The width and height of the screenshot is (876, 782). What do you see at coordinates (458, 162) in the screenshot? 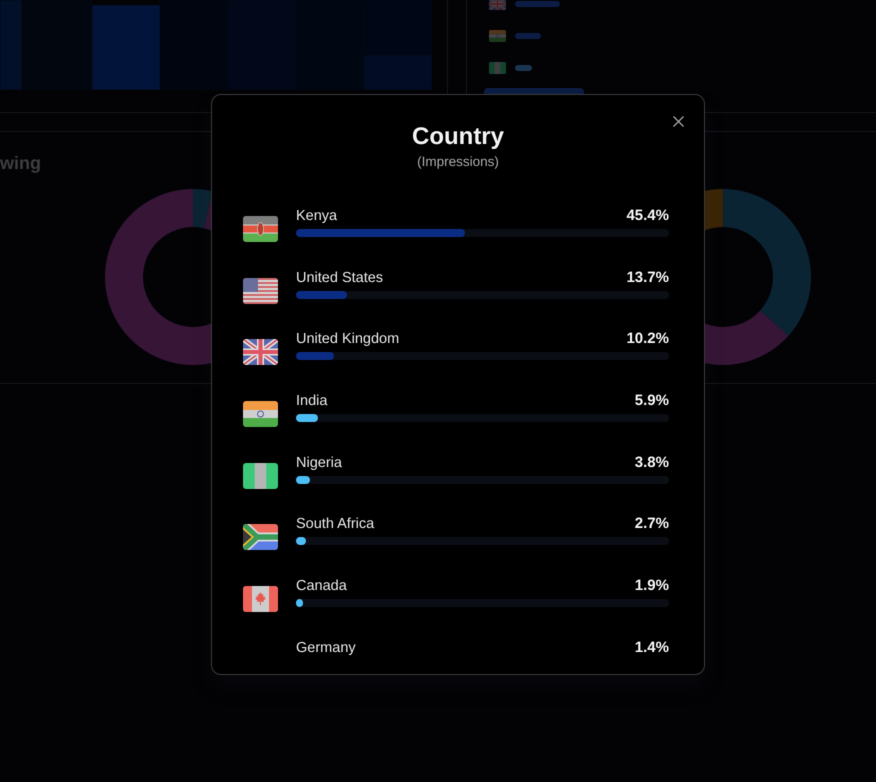
I see `modal-subtitle: (Impressions)` at bounding box center [458, 162].